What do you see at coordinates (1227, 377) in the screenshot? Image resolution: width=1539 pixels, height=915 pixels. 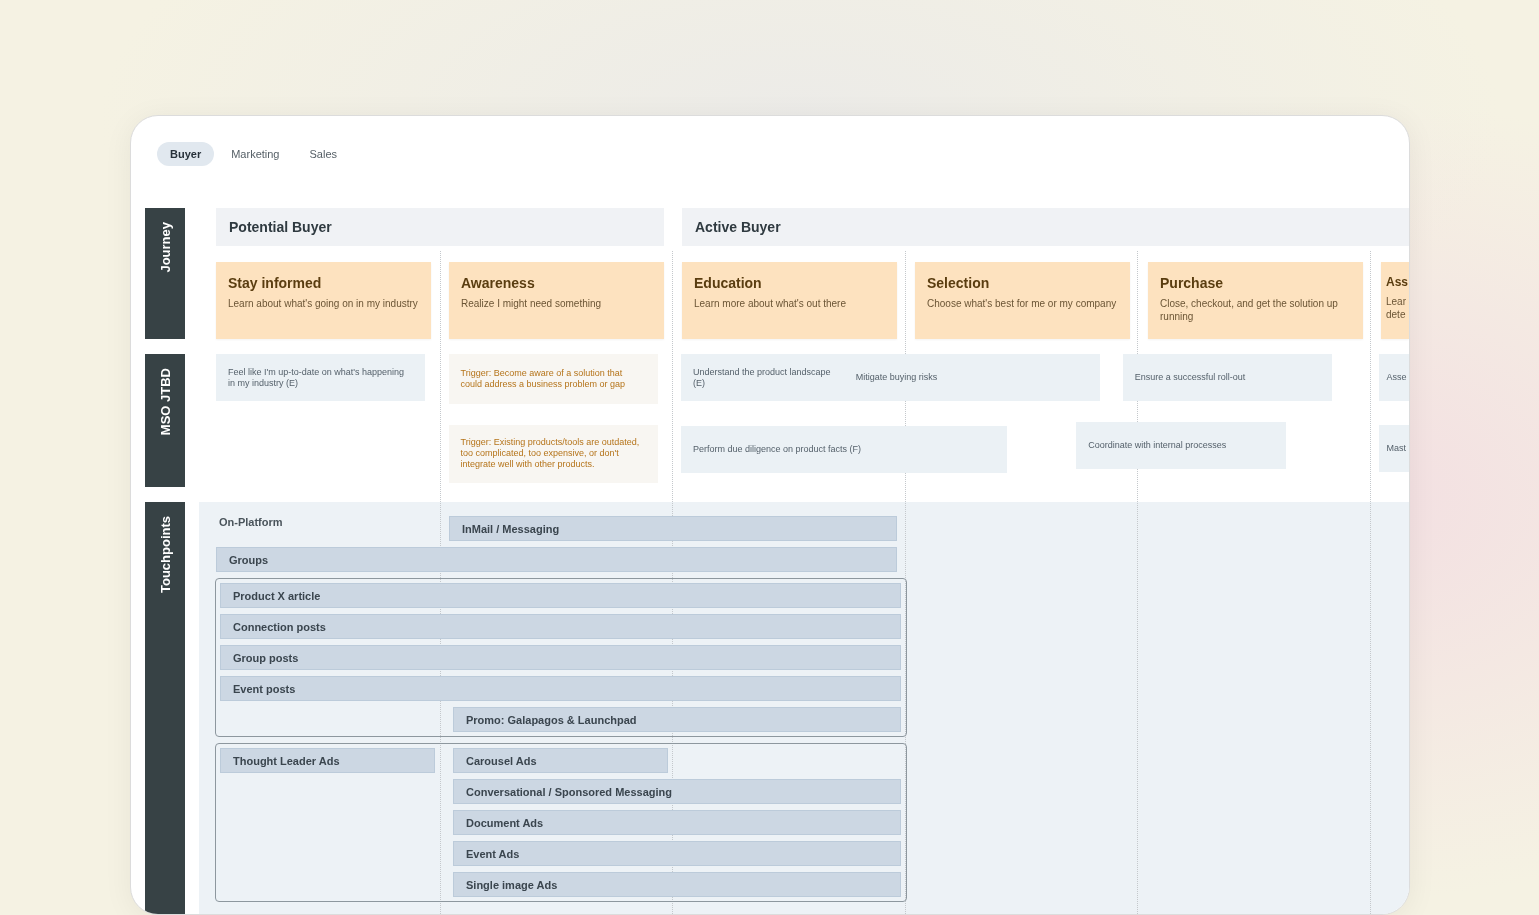 I see `job-note: Ensure a successful roll-out` at bounding box center [1227, 377].